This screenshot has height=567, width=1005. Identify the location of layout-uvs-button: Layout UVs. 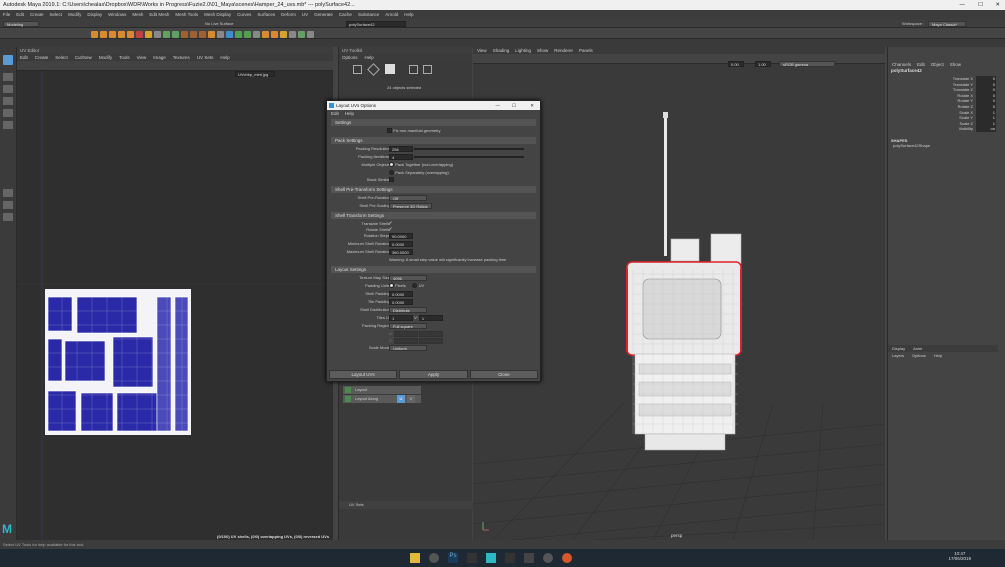
(363, 374).